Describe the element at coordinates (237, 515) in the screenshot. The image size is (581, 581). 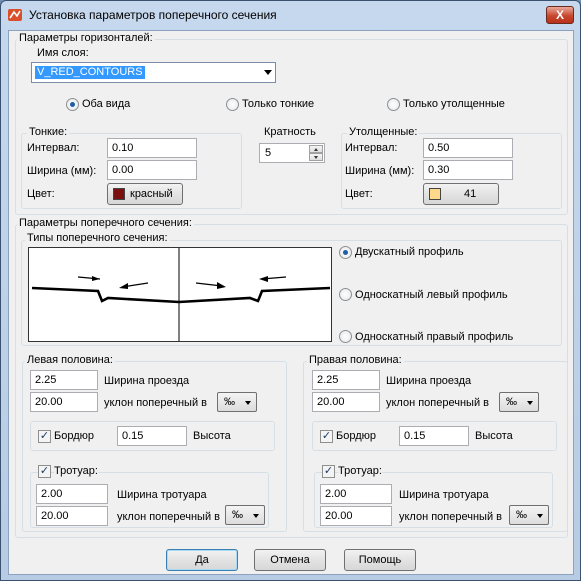
I see `left-sidewalk-slope-unit-value: ‰` at that location.